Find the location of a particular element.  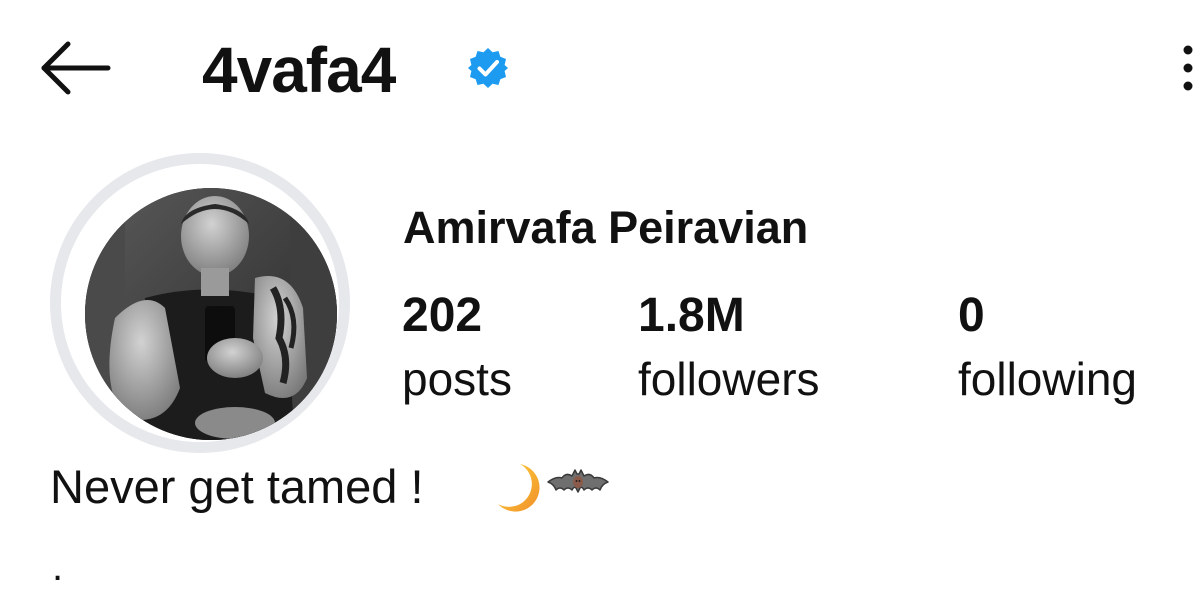

more-vertical-icon is located at coordinates (1188, 68).